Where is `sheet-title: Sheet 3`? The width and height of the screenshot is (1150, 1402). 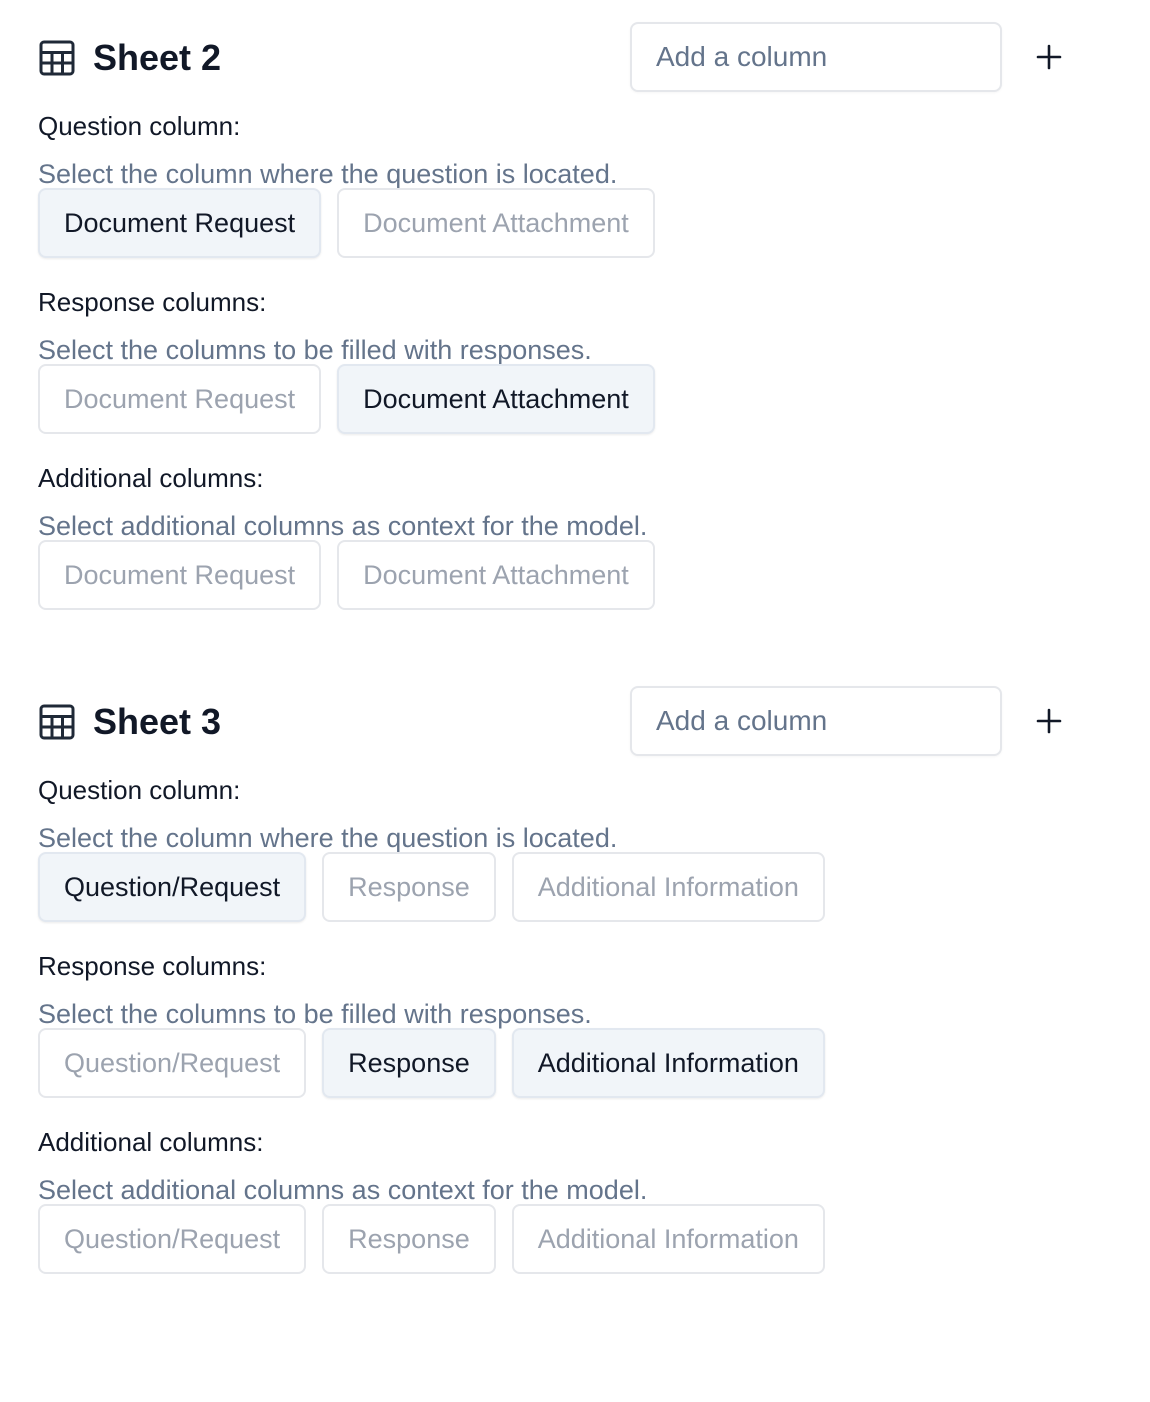 sheet-title: Sheet 3 is located at coordinates (157, 721).